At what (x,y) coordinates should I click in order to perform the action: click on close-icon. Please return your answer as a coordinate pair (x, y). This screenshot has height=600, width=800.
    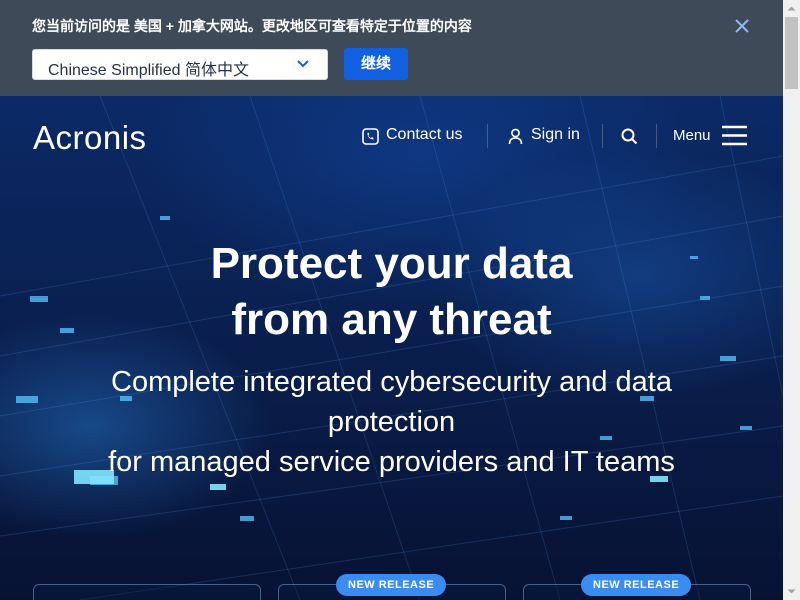
    Looking at the image, I should click on (742, 26).